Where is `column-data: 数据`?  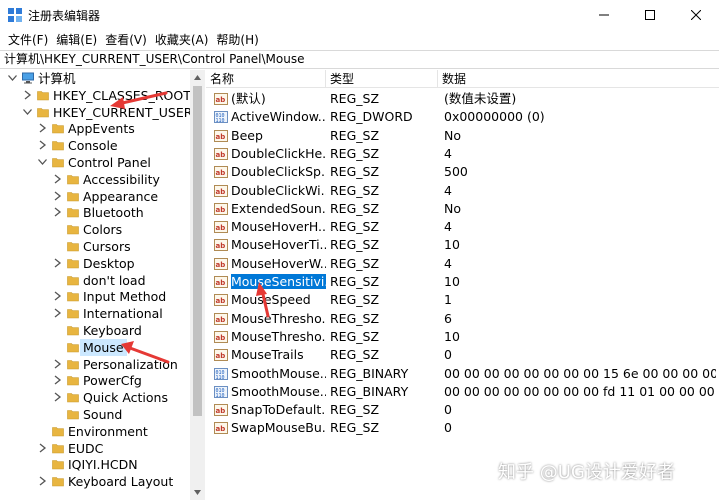
column-data: 数据 is located at coordinates (578, 79).